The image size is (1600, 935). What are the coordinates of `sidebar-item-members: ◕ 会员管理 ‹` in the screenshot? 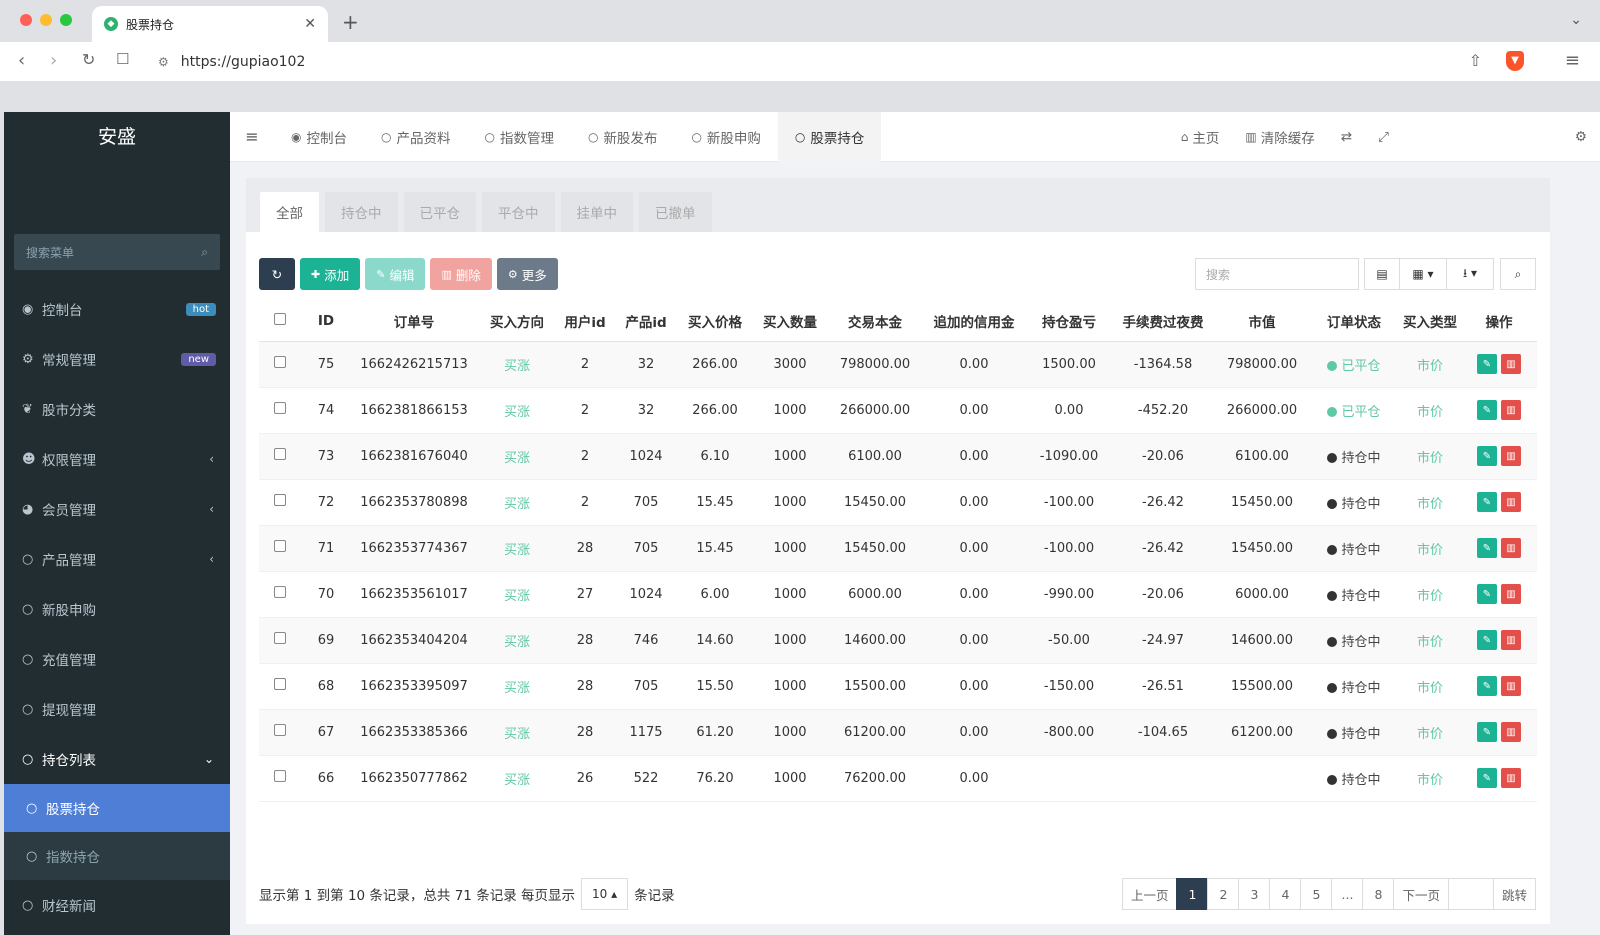 It's located at (117, 509).